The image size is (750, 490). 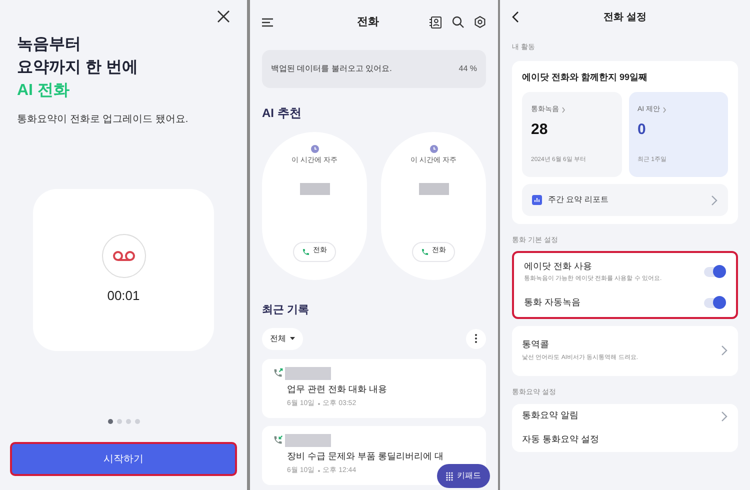 I want to click on screen-title: 전화 설정, so click(x=625, y=17).